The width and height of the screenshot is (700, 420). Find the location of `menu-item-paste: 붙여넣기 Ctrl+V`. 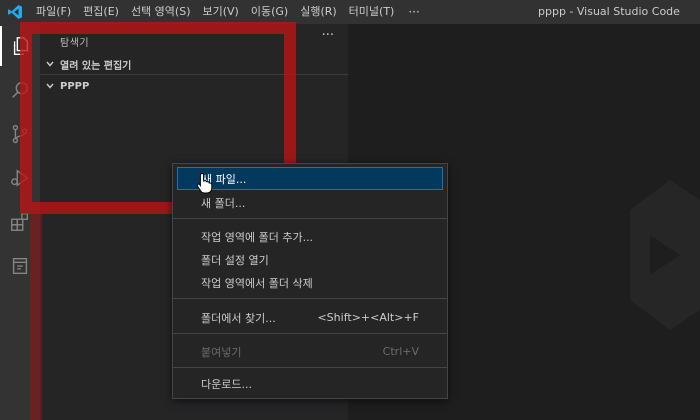

menu-item-paste: 붙여넣기 Ctrl+V is located at coordinates (310, 351).